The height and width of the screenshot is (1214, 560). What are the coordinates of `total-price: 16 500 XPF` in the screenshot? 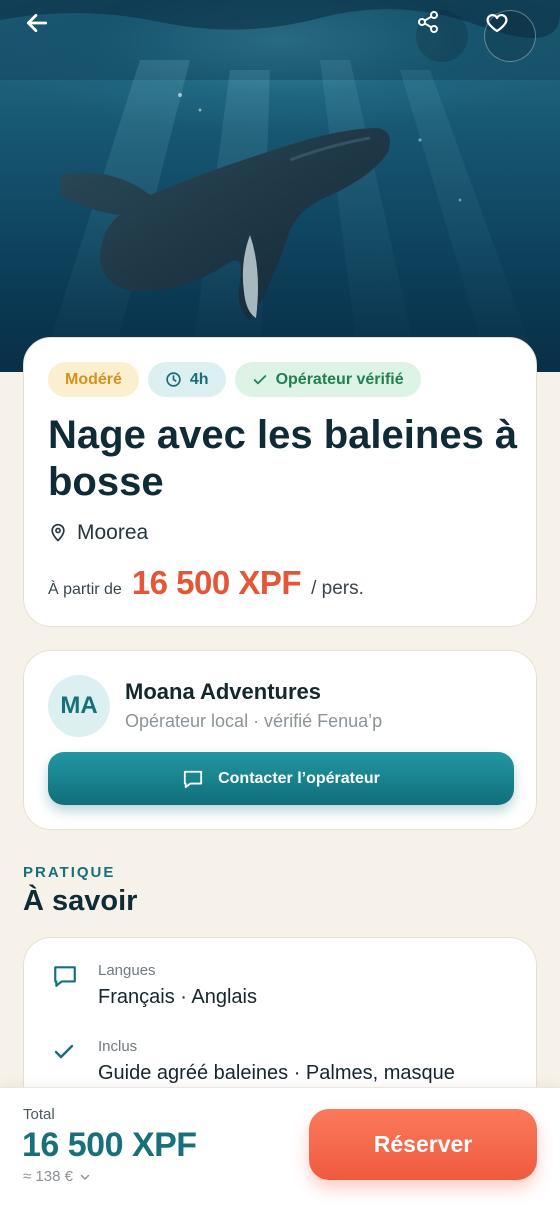 It's located at (109, 1145).